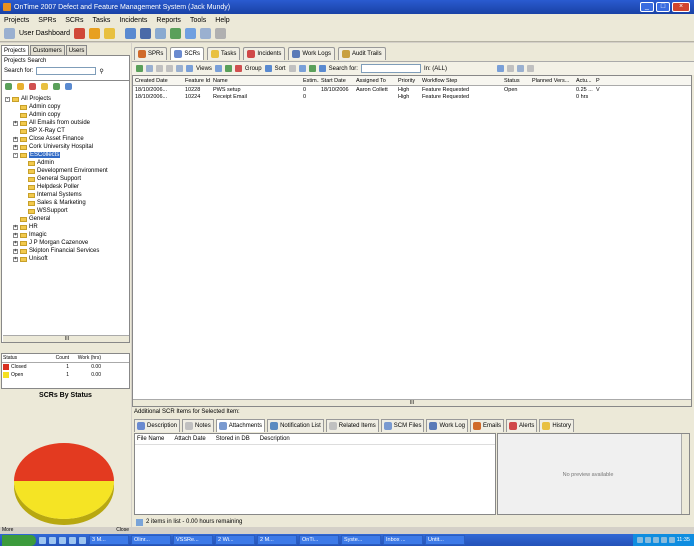 The image size is (694, 546). I want to click on search-input, so click(66, 71).